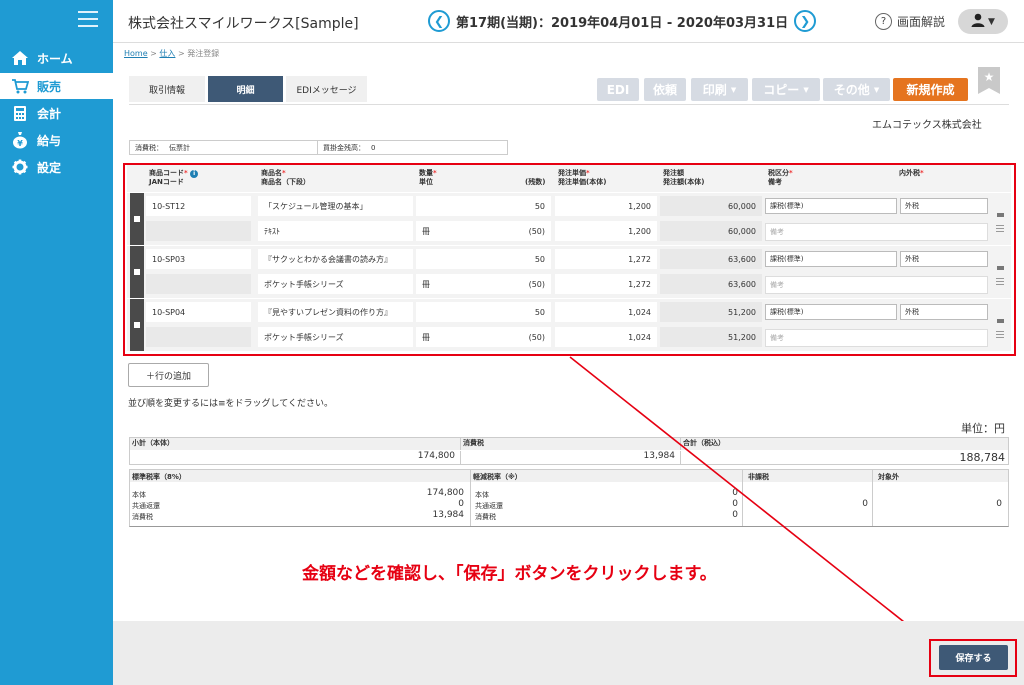 The width and height of the screenshot is (1024, 685). I want to click on sidebar-item-label: ホーム, so click(55, 58).